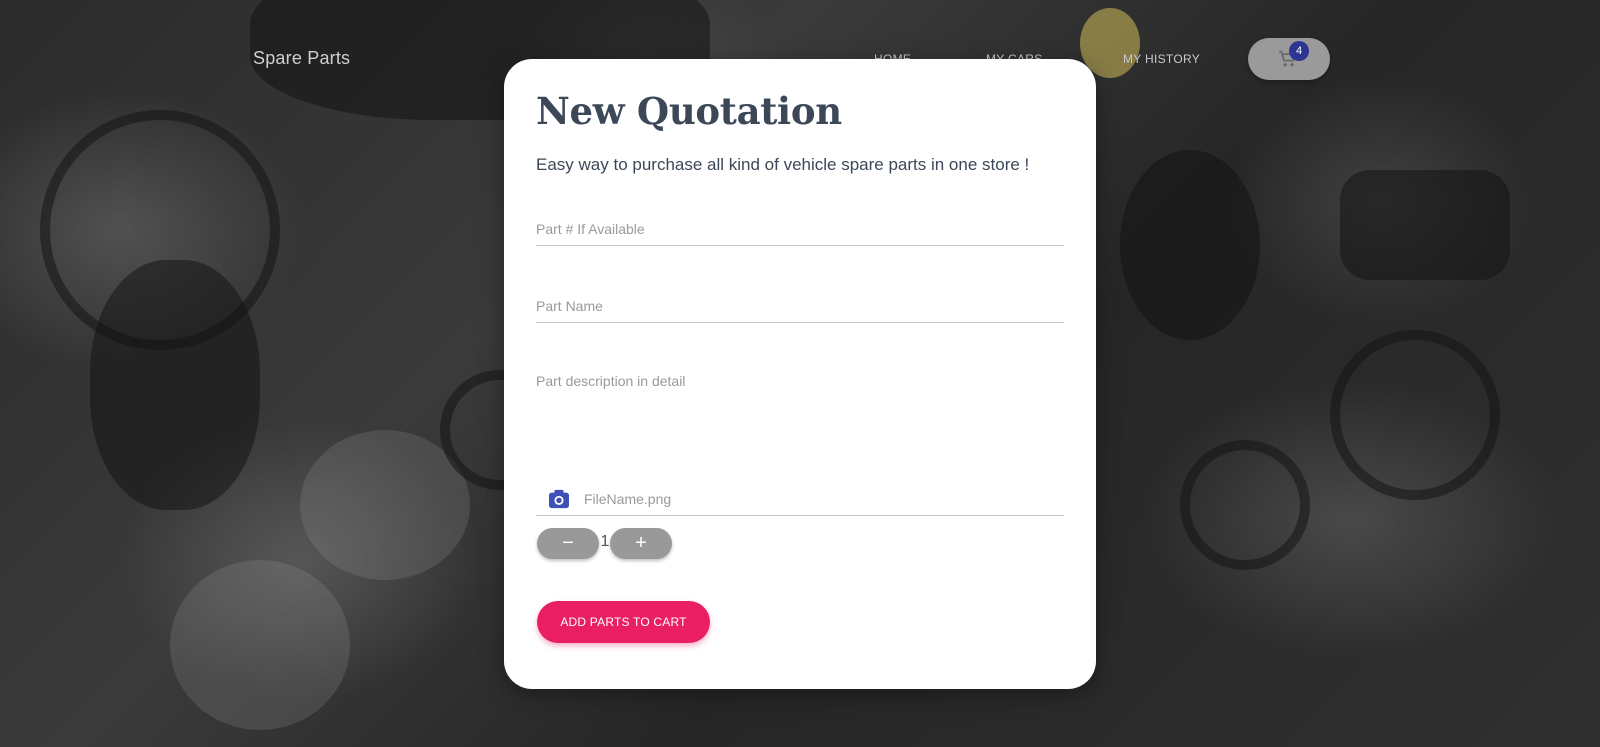  I want to click on camera-icon, so click(559, 499).